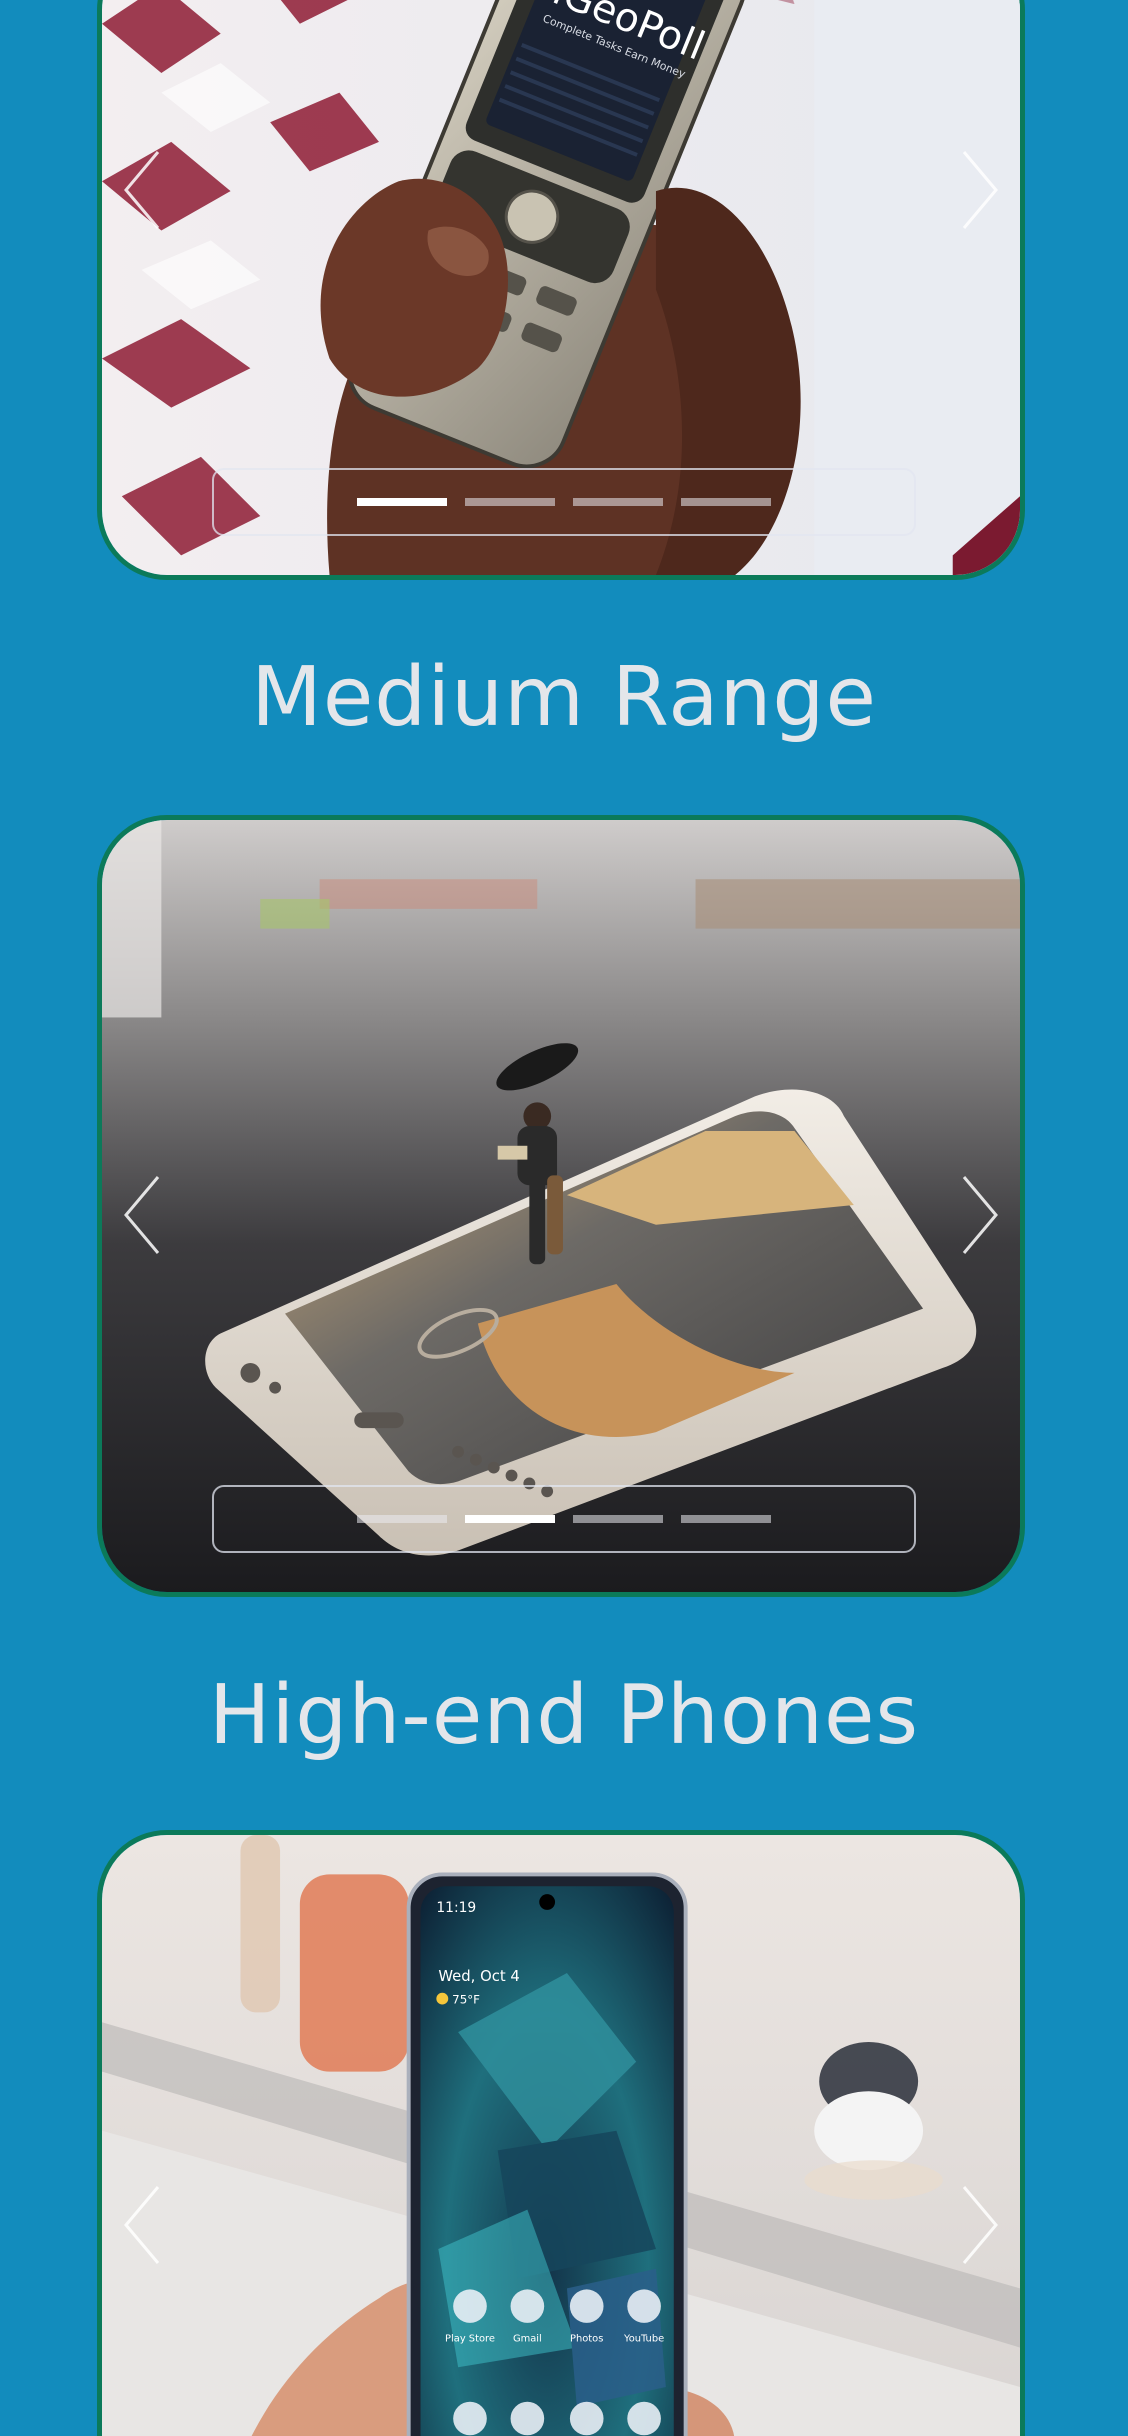 Image resolution: width=1128 pixels, height=2436 pixels. What do you see at coordinates (643, 2339) in the screenshot?
I see `app-label-youtube: YouTube` at bounding box center [643, 2339].